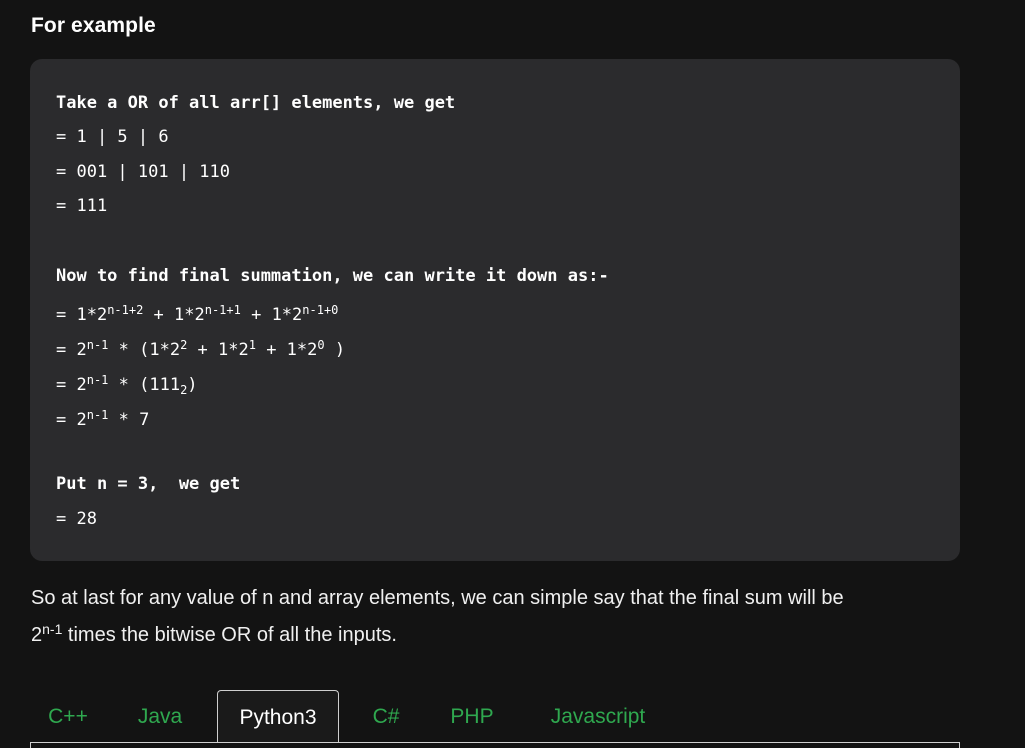  Describe the element at coordinates (160, 718) in the screenshot. I see `tab-java: Java` at that location.